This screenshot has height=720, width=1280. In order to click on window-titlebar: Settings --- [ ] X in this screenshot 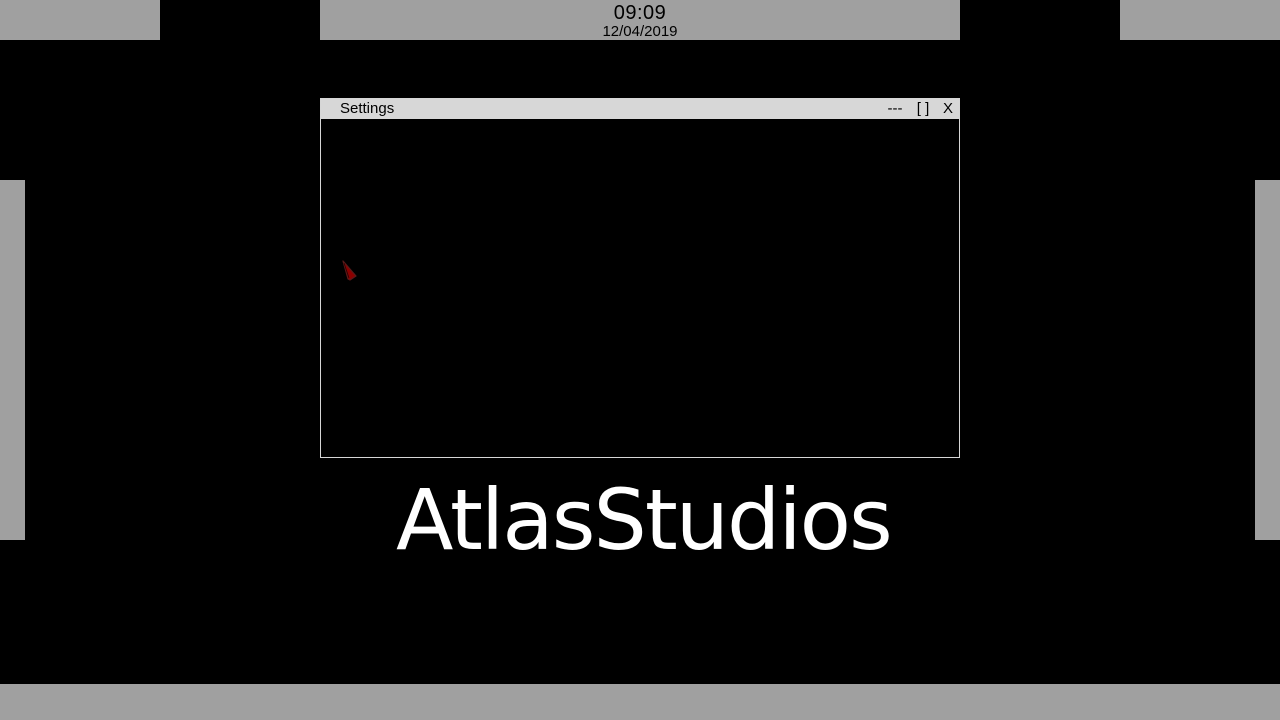, I will do `click(640, 109)`.